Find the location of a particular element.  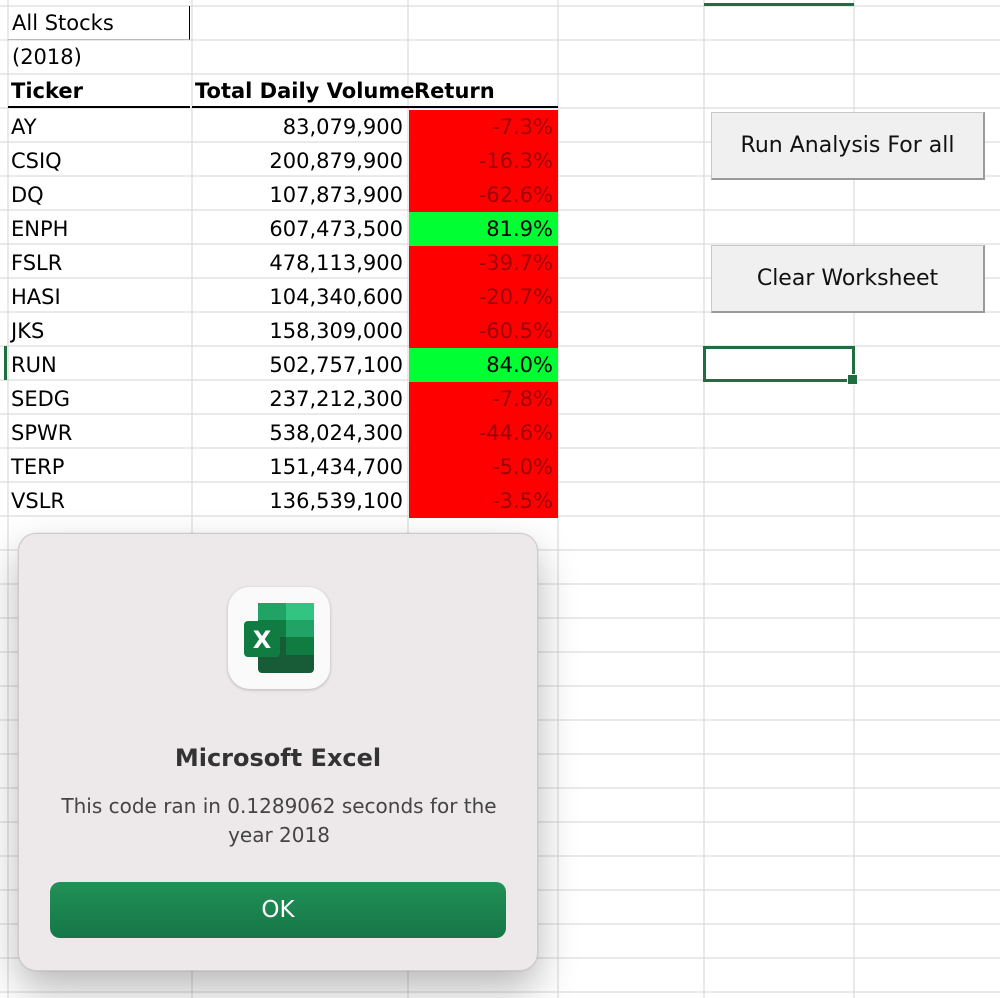

ticker-cell: JKS is located at coordinates (99, 331).